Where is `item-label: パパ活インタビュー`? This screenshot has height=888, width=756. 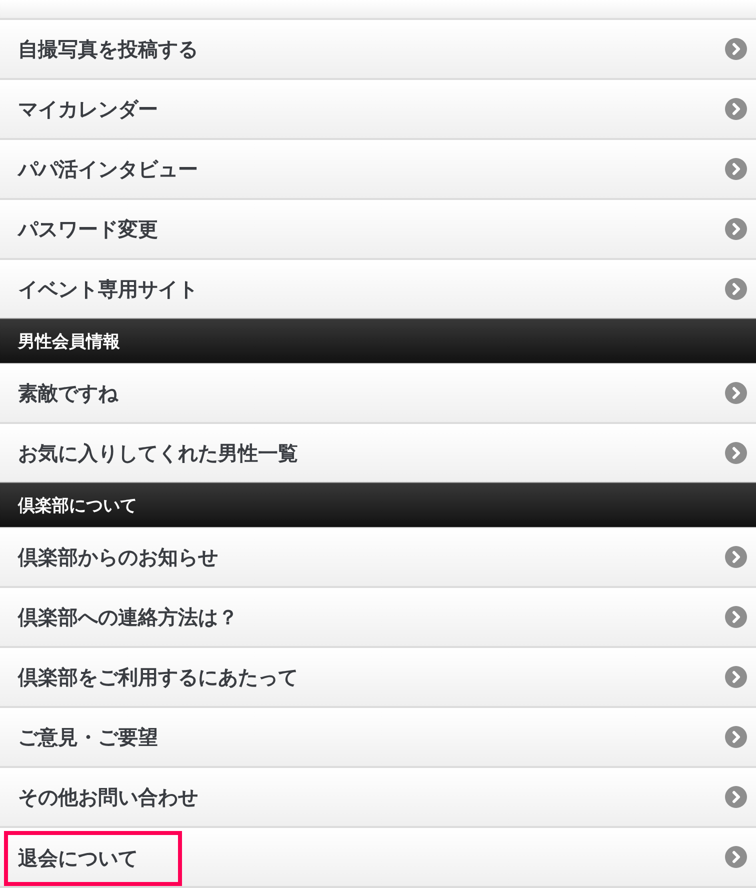
item-label: パパ活インタビュー is located at coordinates (108, 169).